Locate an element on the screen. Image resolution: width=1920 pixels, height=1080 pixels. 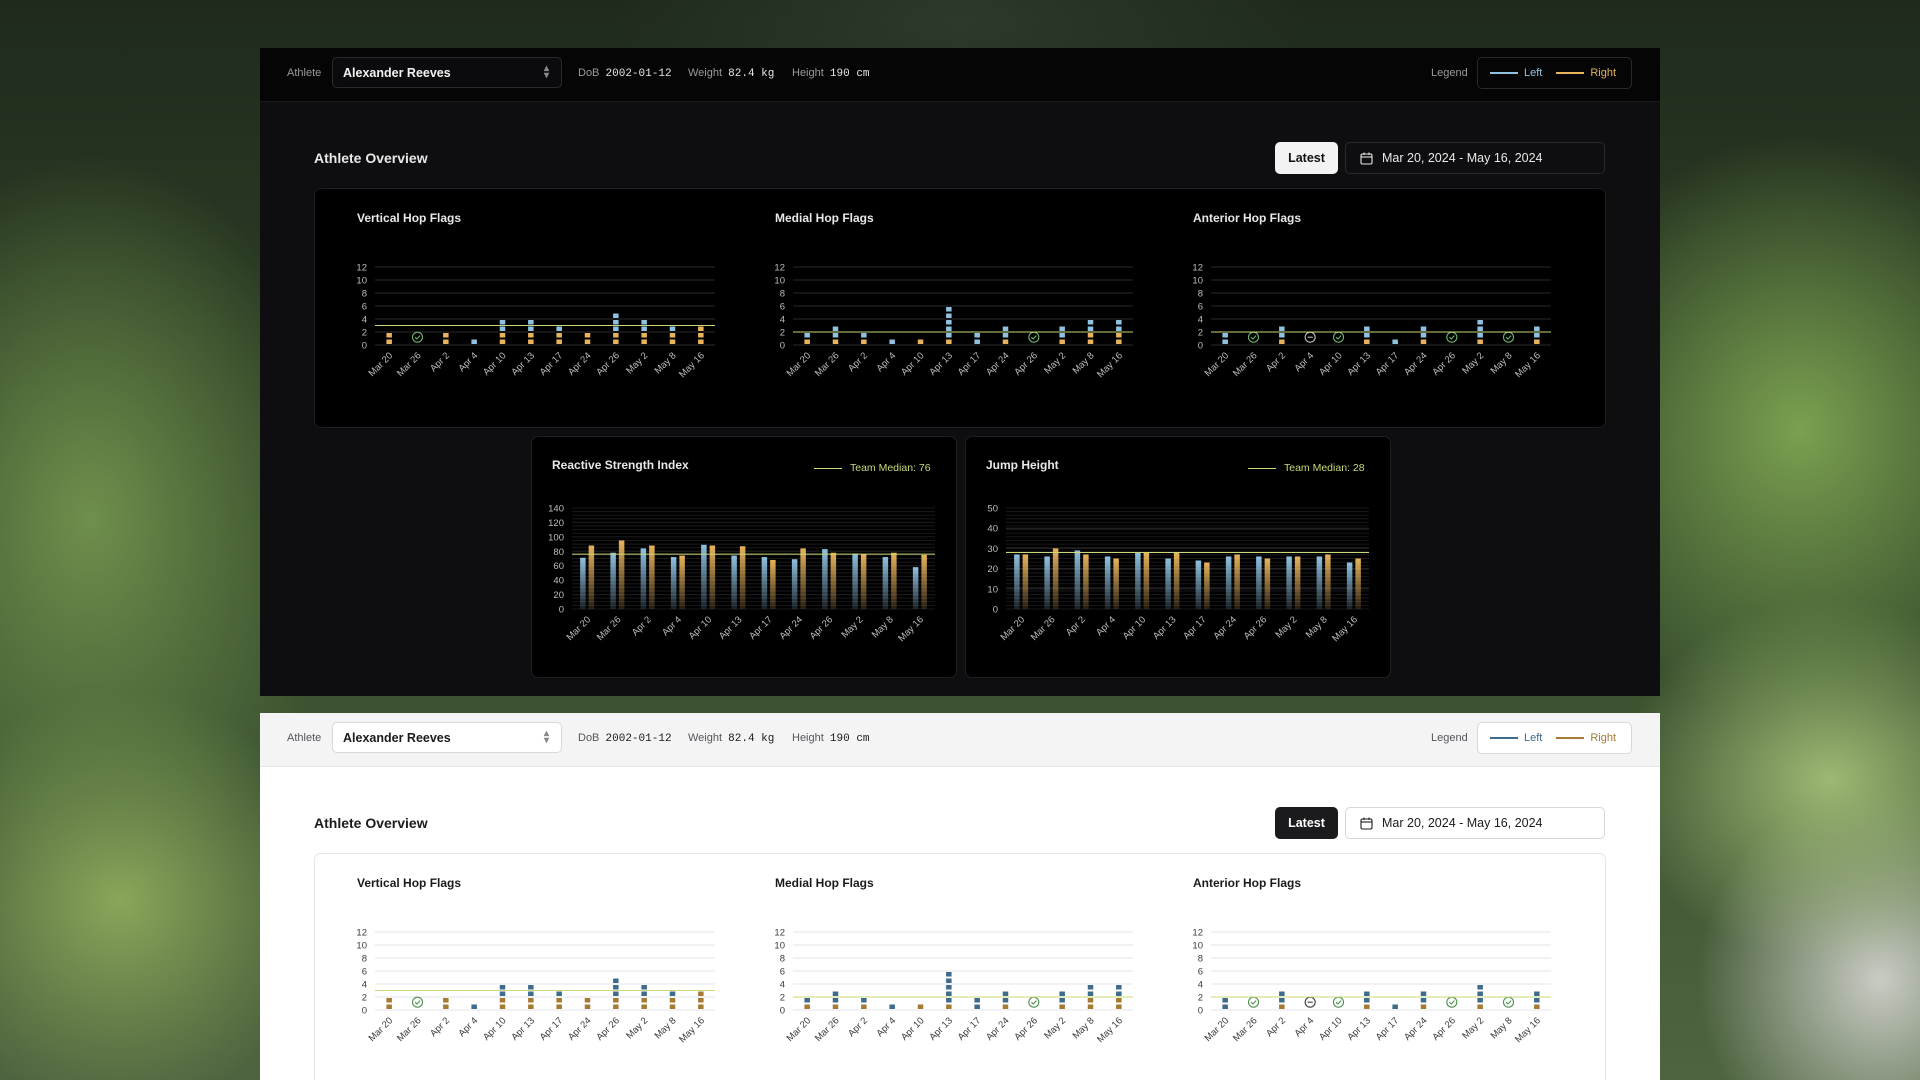
vertical-hop-title: Vertical Hop Flags is located at coordinates (409, 218).